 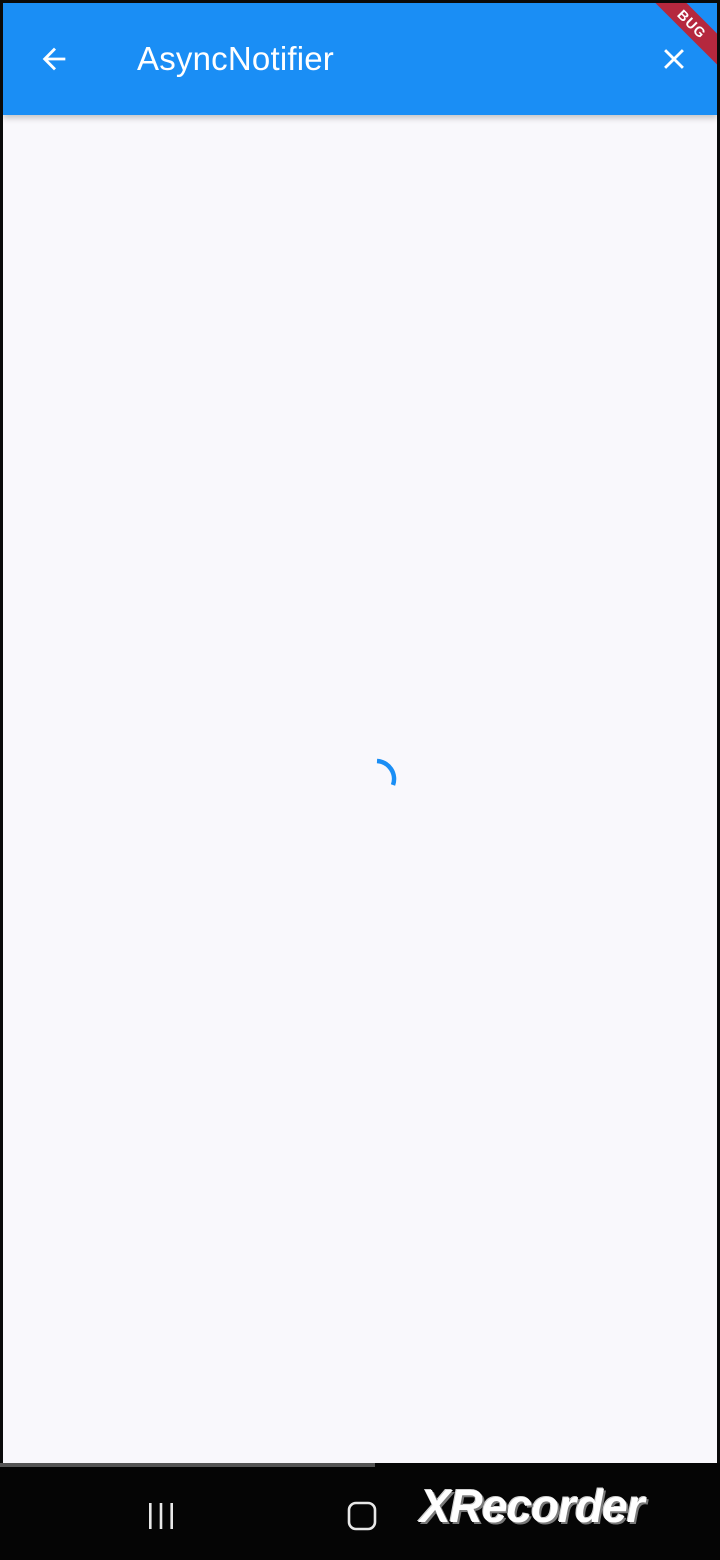 What do you see at coordinates (187, 1465) in the screenshot?
I see `nav-divider` at bounding box center [187, 1465].